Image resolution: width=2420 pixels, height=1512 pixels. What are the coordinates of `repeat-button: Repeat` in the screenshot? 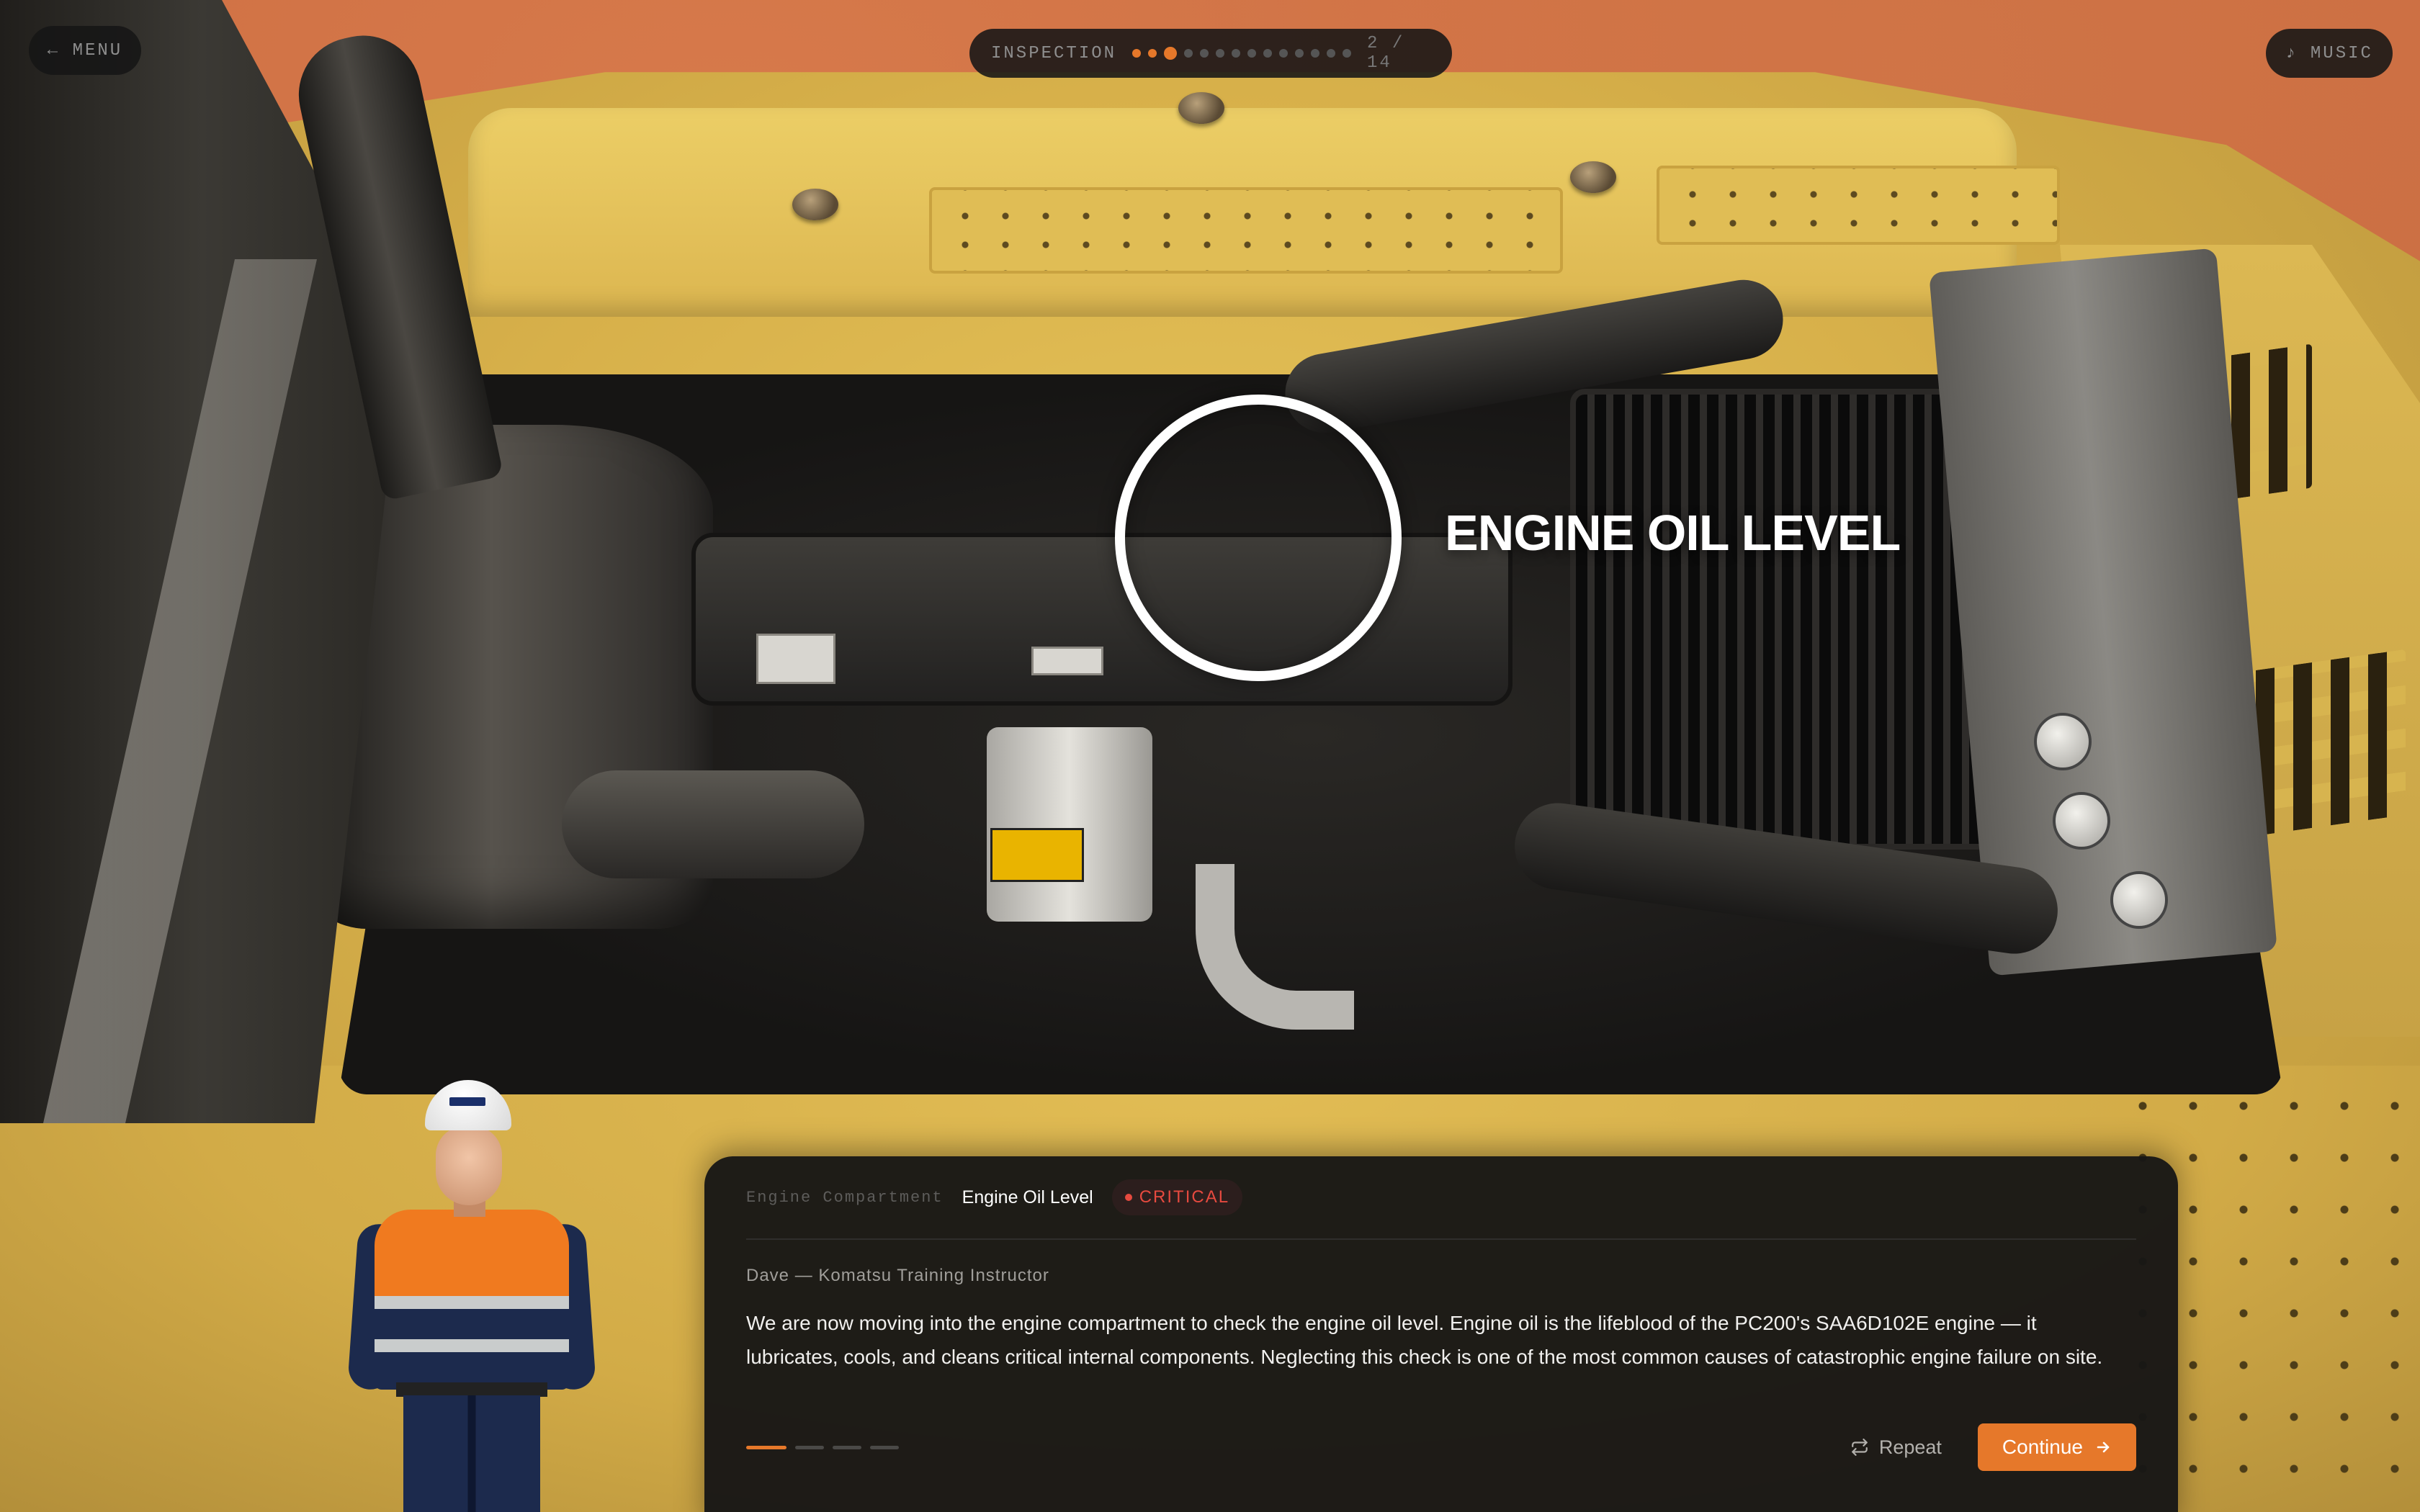 It's located at (1896, 1447).